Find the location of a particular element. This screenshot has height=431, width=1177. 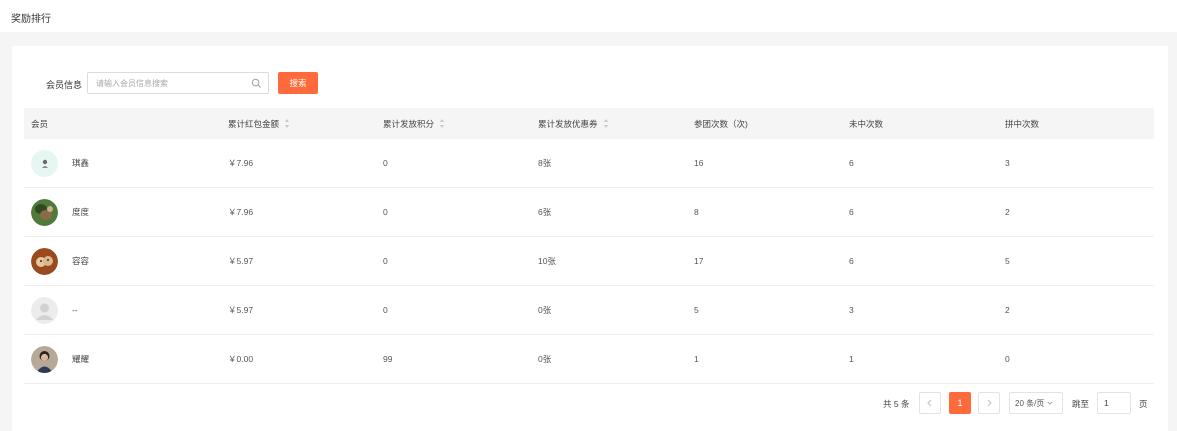

column-header-red-packet: 累计红包金额 is located at coordinates (259, 123).